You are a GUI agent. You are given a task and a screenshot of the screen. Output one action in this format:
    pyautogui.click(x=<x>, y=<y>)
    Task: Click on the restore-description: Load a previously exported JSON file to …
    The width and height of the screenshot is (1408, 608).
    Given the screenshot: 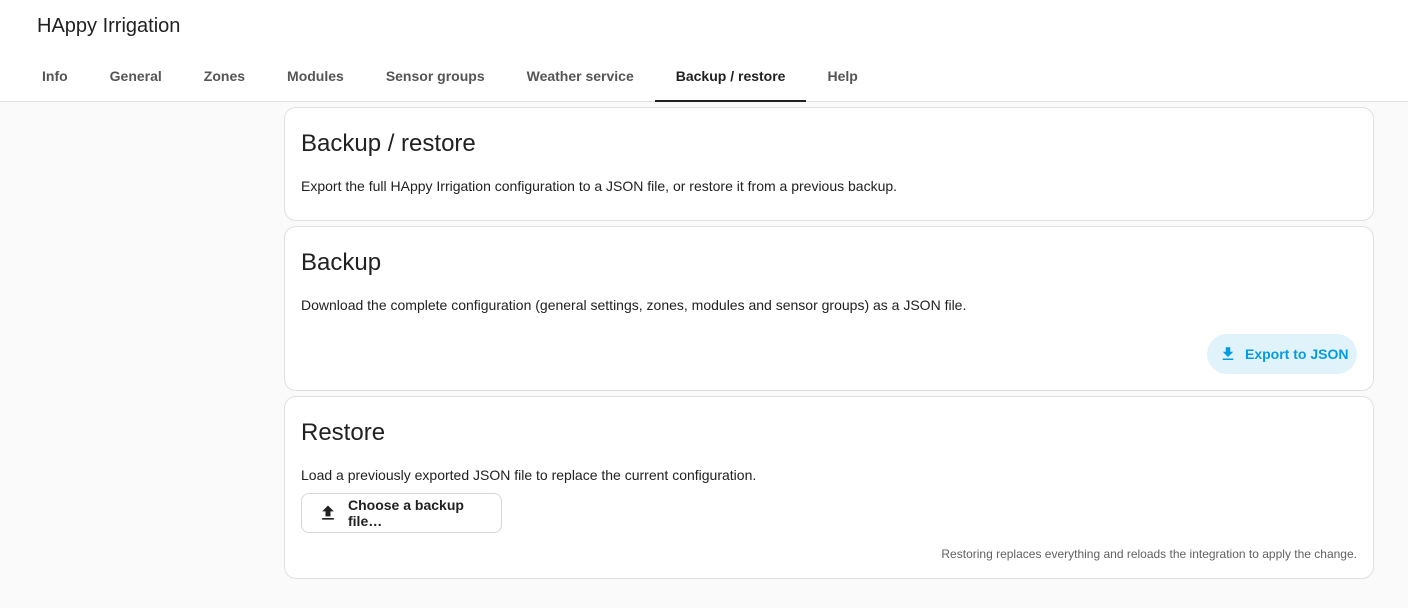 What is the action you would take?
    pyautogui.click(x=529, y=475)
    